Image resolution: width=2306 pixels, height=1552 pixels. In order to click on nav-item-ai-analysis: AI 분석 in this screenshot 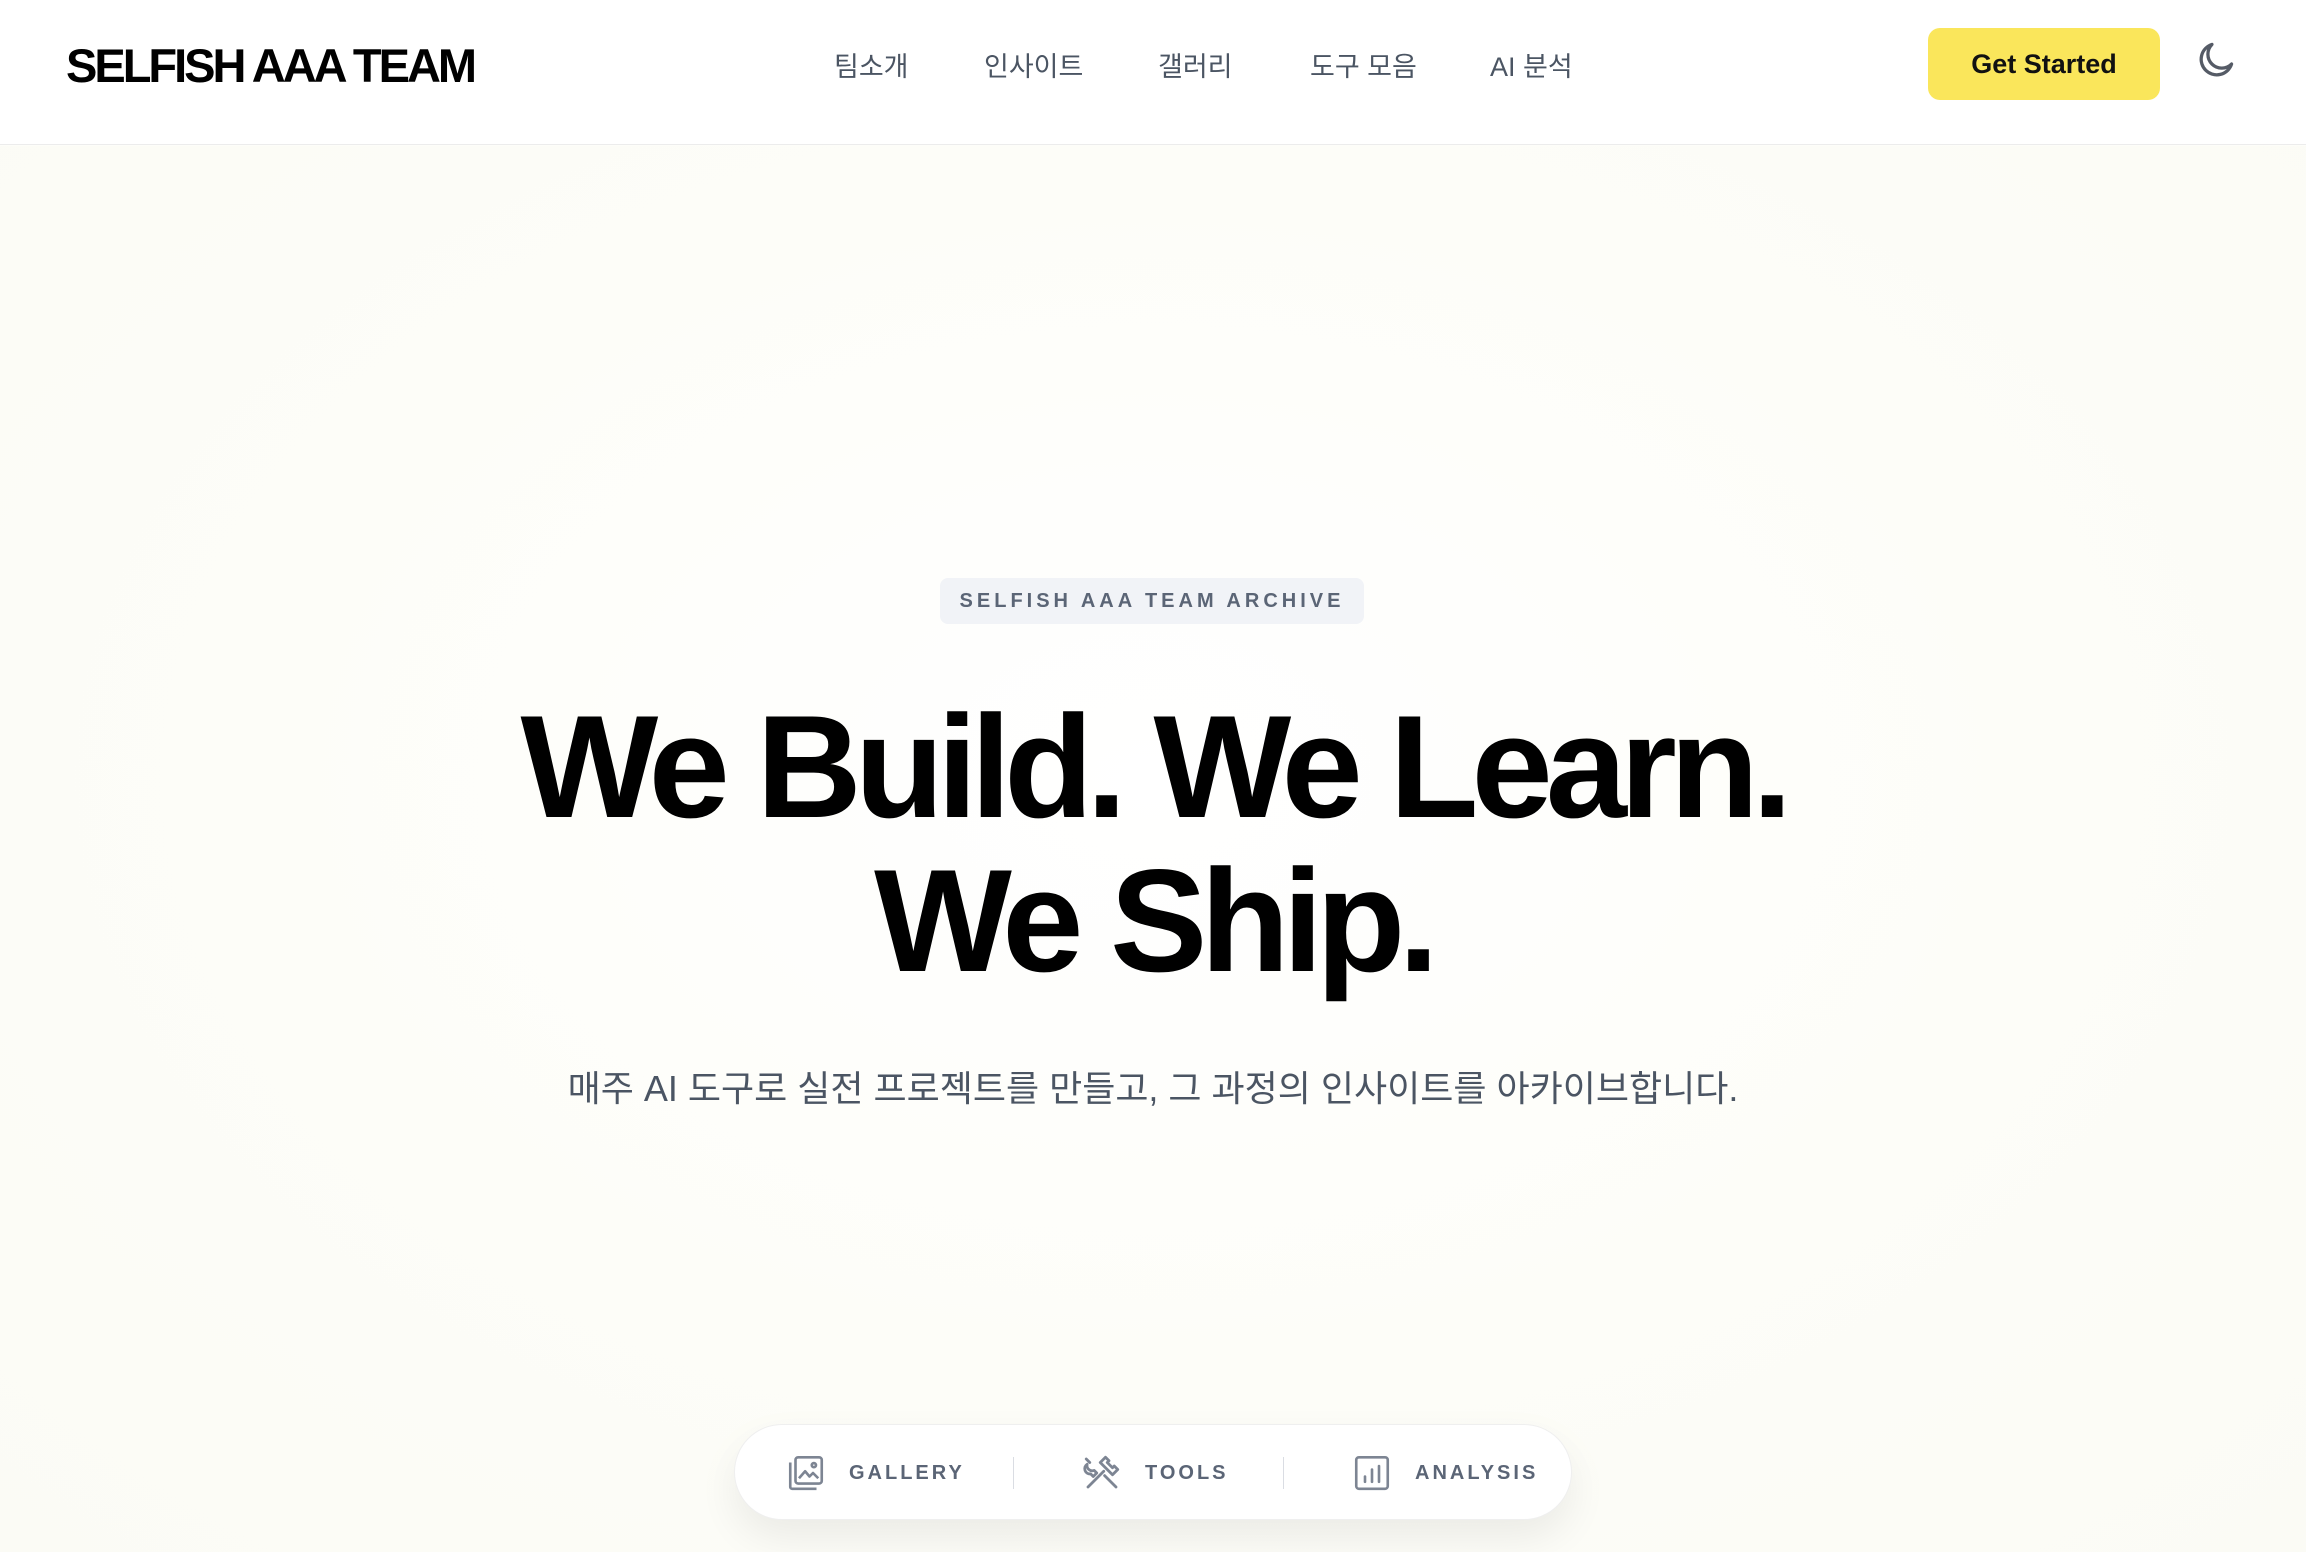, I will do `click(1531, 64)`.